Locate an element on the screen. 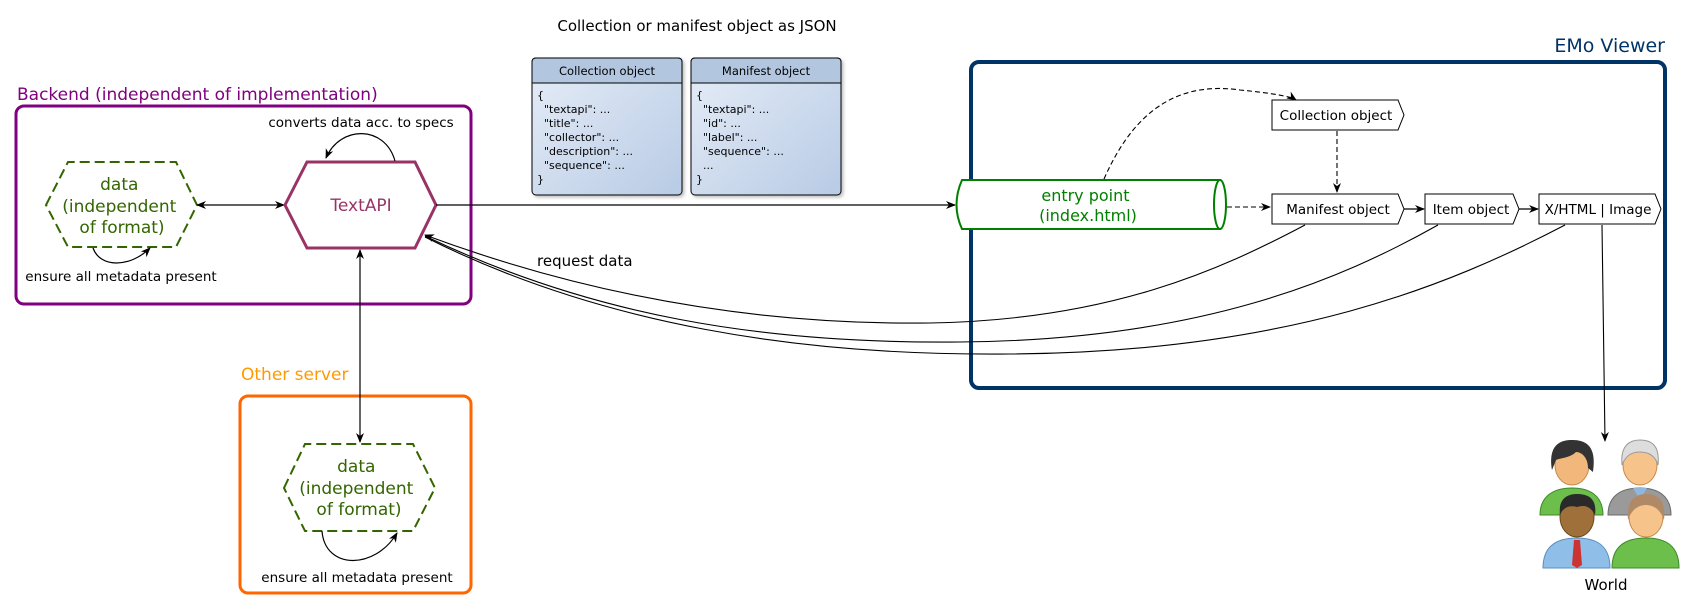 This screenshot has height=610, width=1687. textapi-loop-arrow is located at coordinates (360, 147).